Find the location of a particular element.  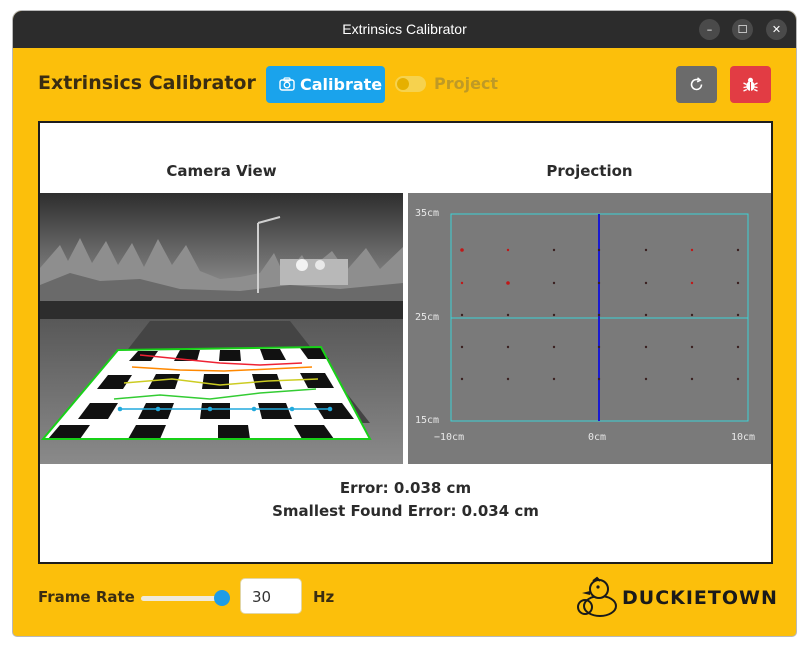

projection-title: Projection is located at coordinates (589, 171).